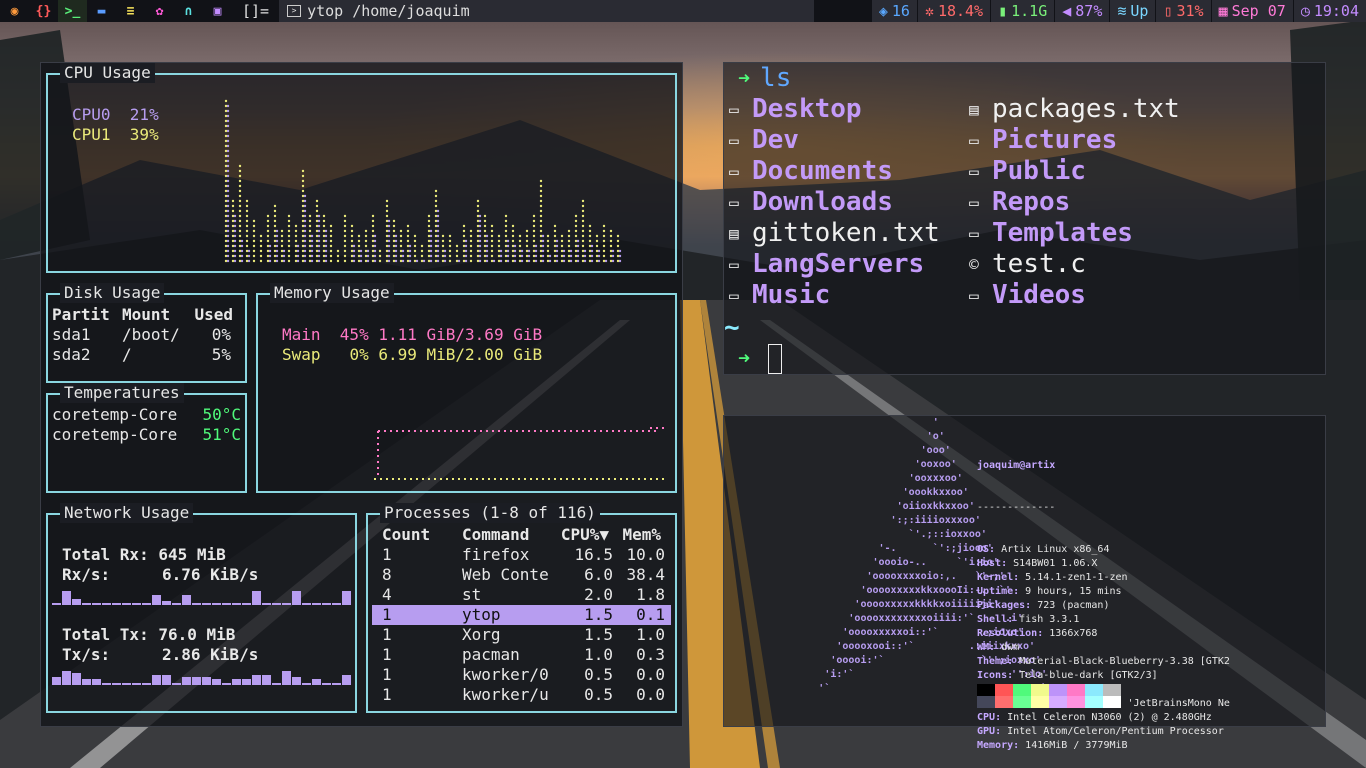 Image resolution: width=1366 pixels, height=768 pixels. I want to click on window-title: > ytop /home/joaquim, so click(547, 11).